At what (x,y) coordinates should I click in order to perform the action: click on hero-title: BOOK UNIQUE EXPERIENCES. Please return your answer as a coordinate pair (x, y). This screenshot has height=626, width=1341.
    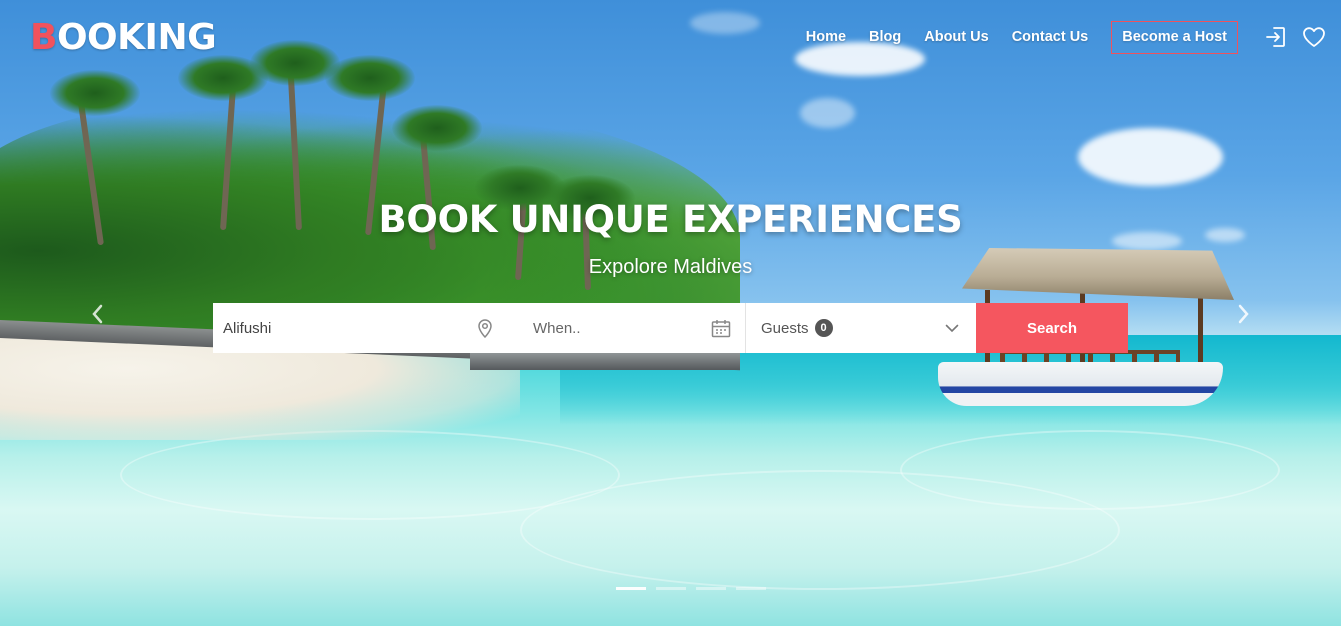
    Looking at the image, I should click on (670, 219).